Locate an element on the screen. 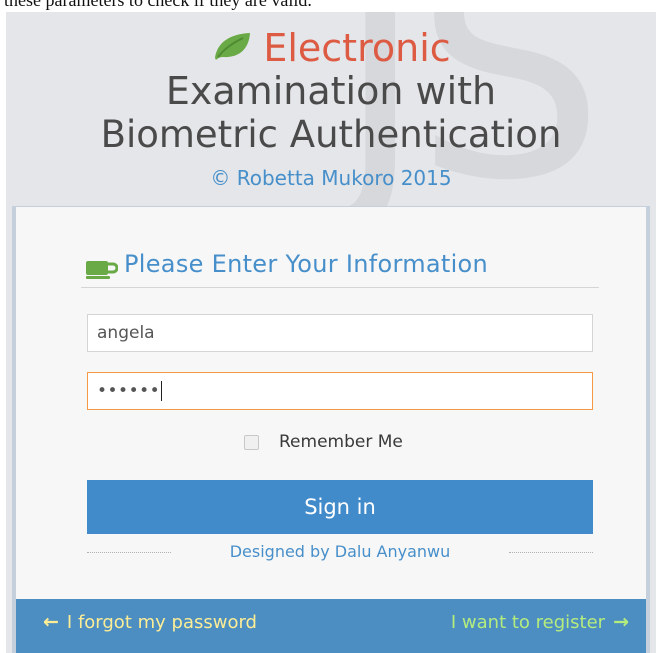 This screenshot has height=653, width=662. forgot-password-label: I forgot my password is located at coordinates (161, 622).